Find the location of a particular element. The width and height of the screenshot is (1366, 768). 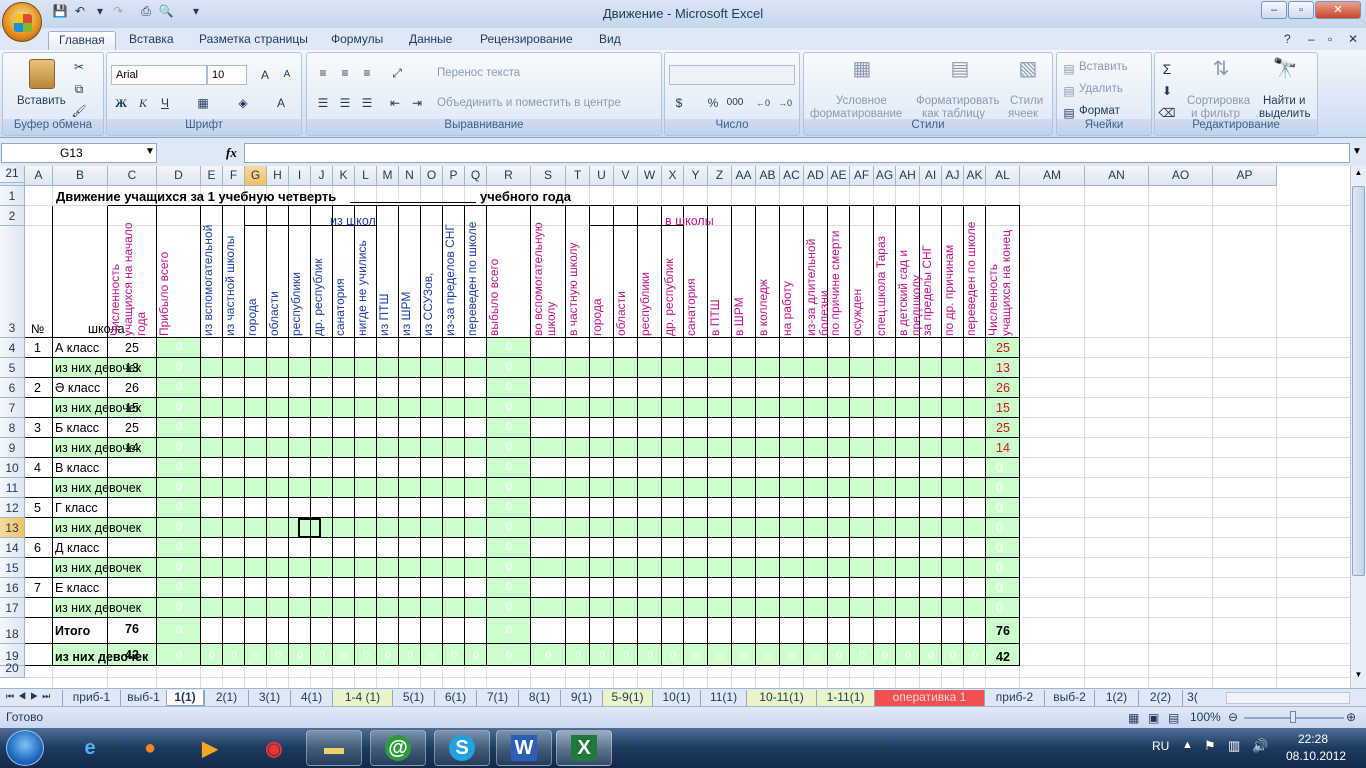

column-header-n: N is located at coordinates (410, 176).